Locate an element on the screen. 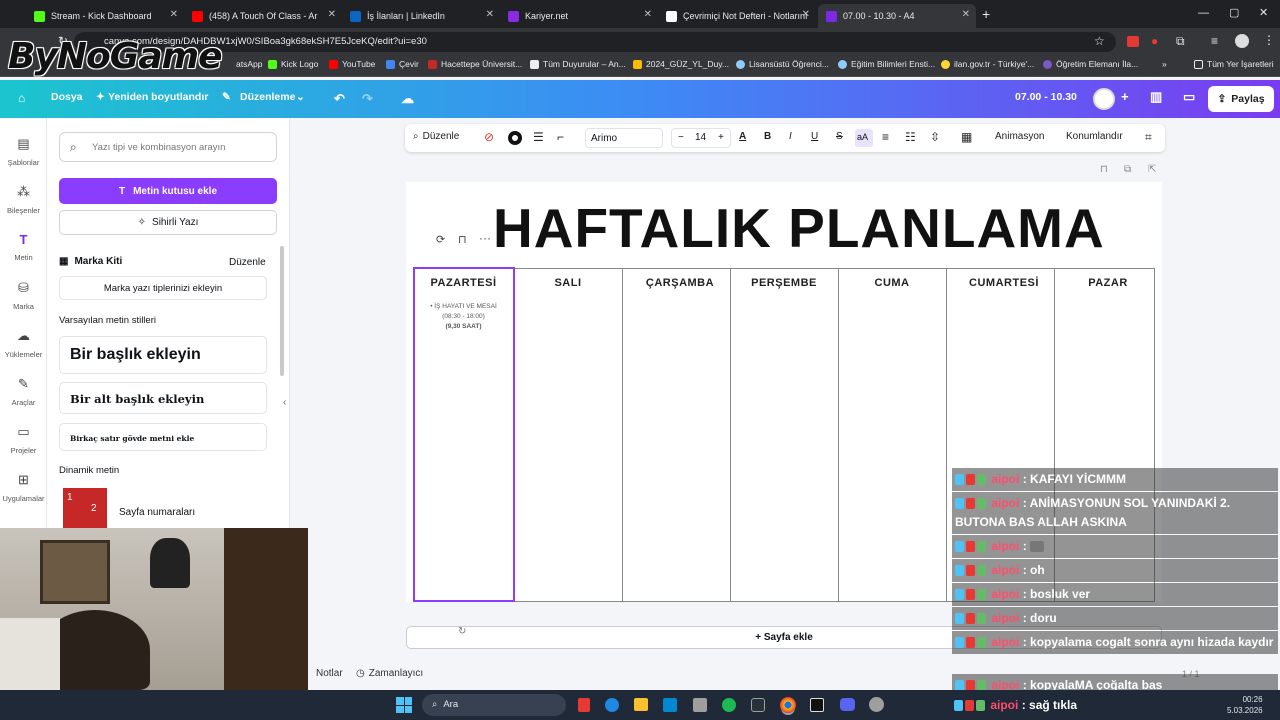 The height and width of the screenshot is (720, 1280). nav-templates: ▤ Şablonlar is located at coordinates (23, 151).